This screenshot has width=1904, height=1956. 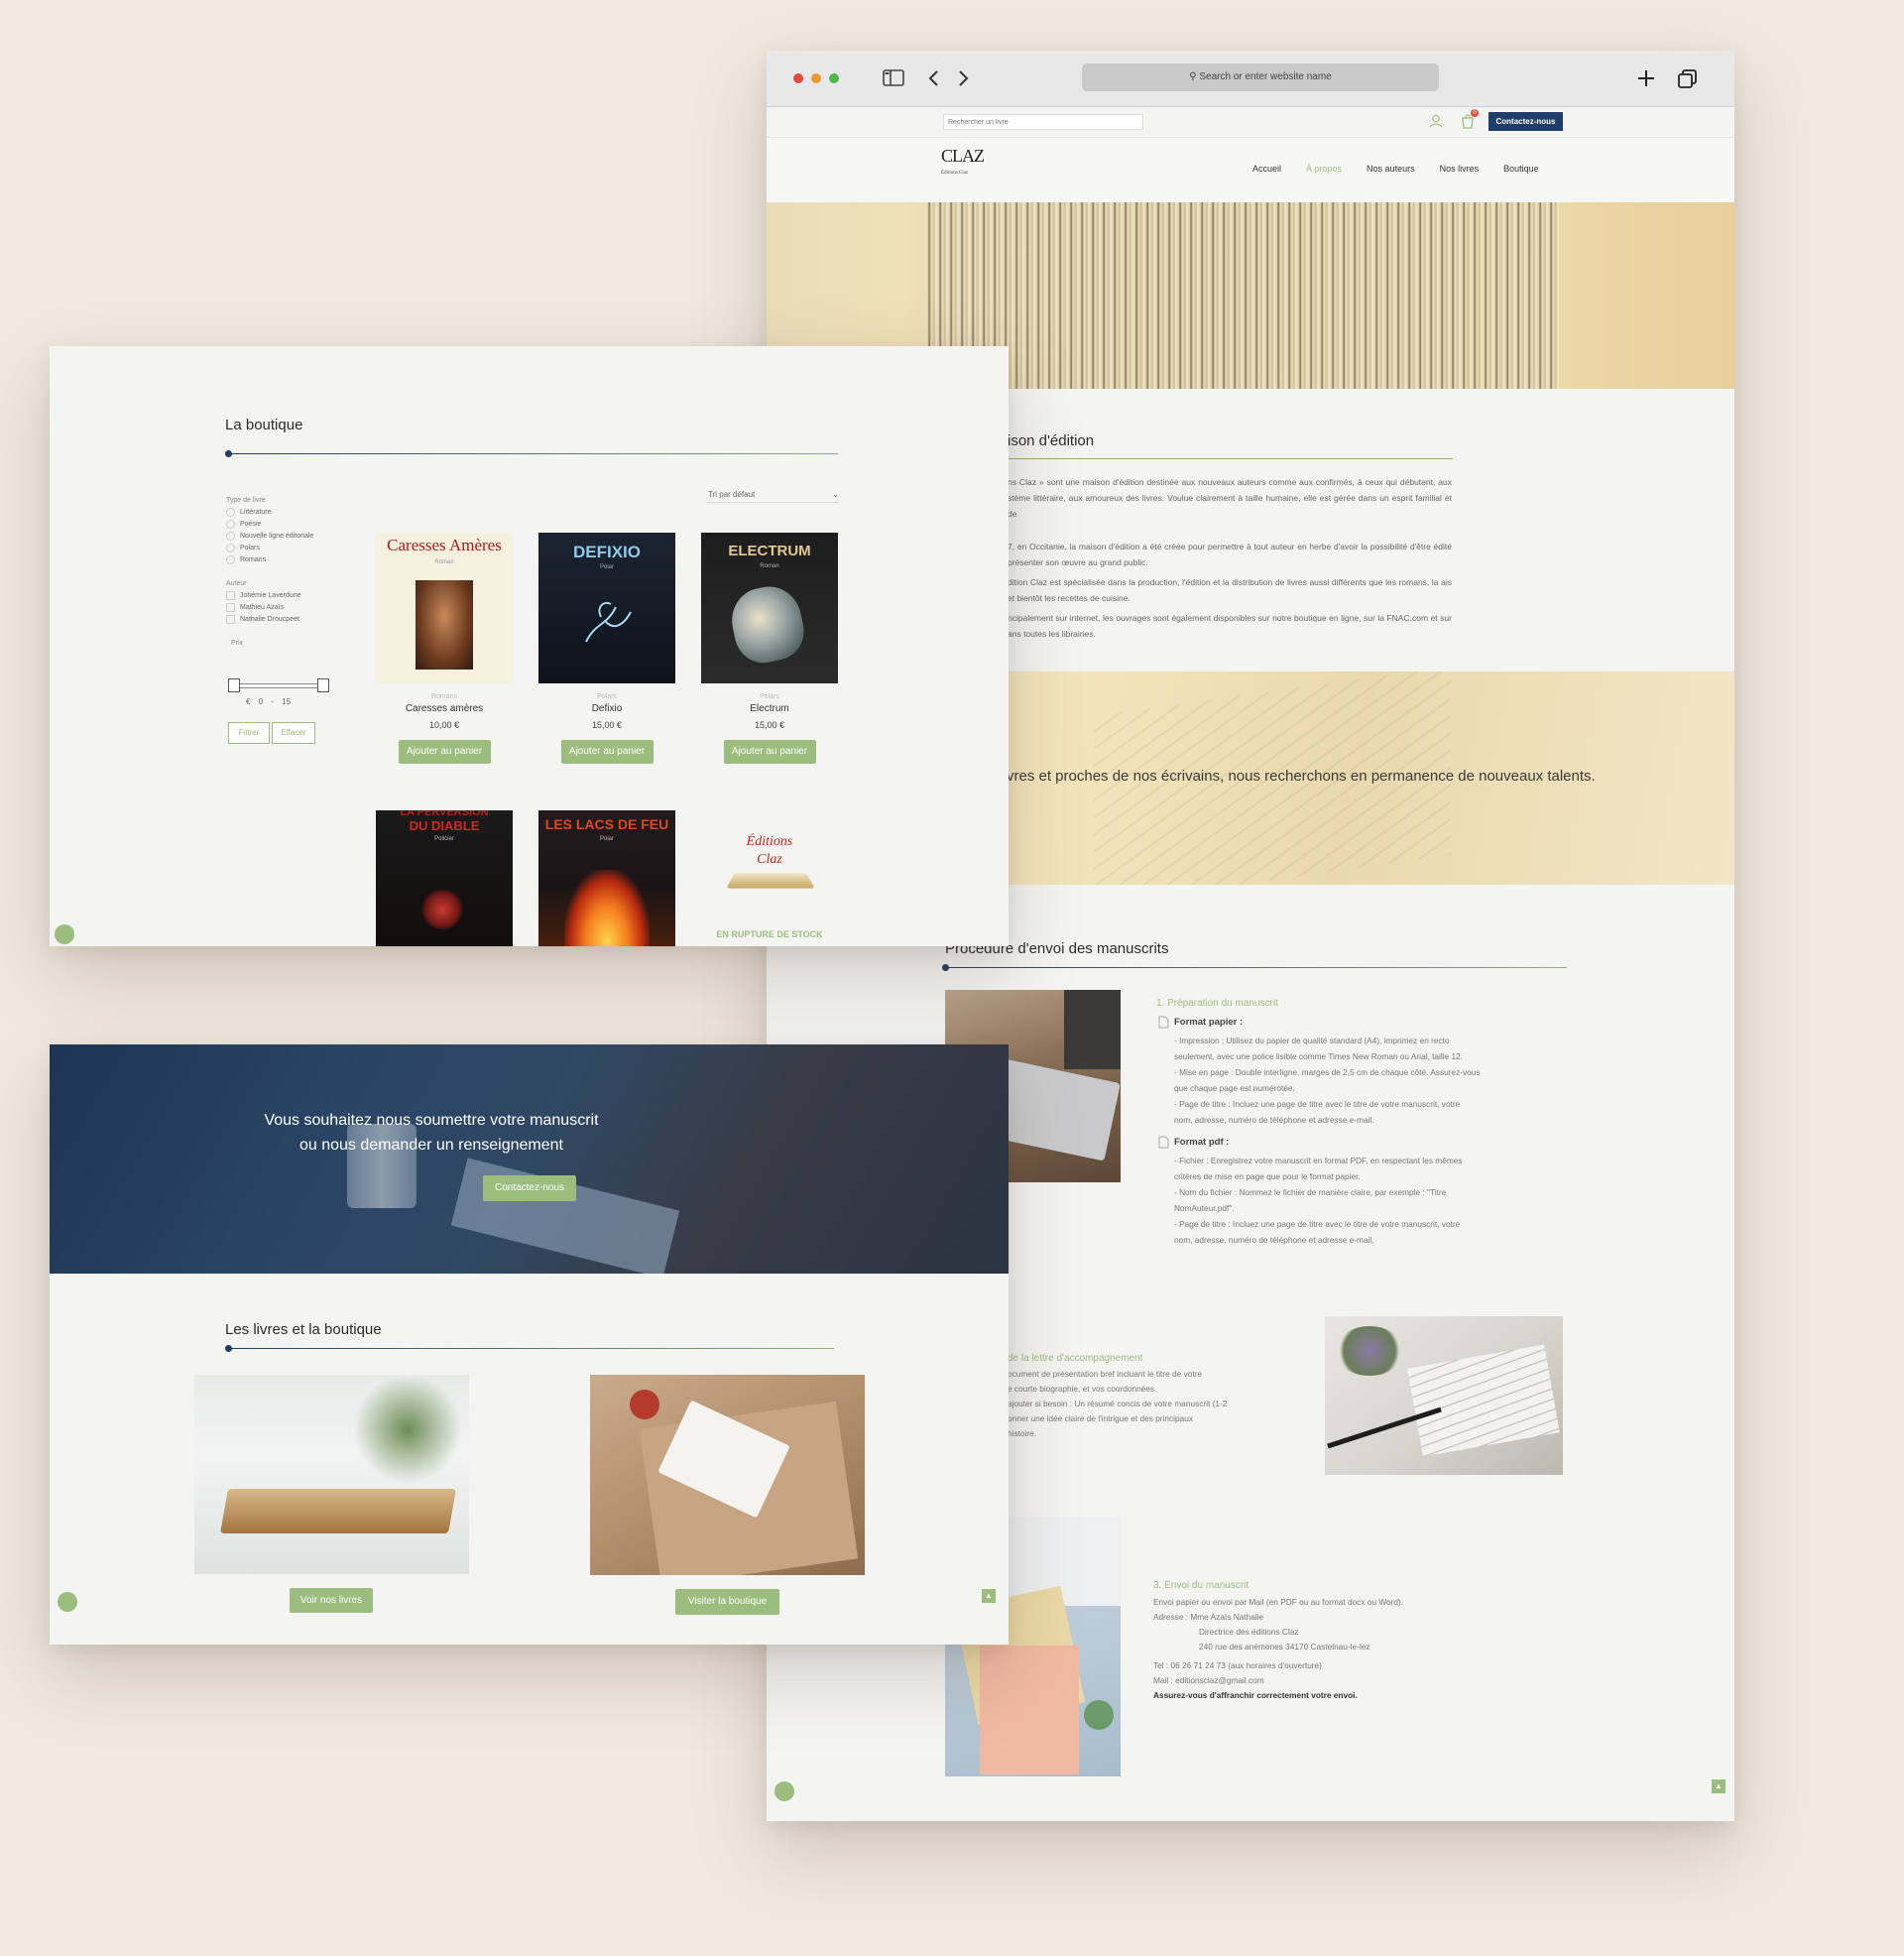 I want to click on book-cover: LA PERVERSION DU DIABLE Policier, so click(x=444, y=878).